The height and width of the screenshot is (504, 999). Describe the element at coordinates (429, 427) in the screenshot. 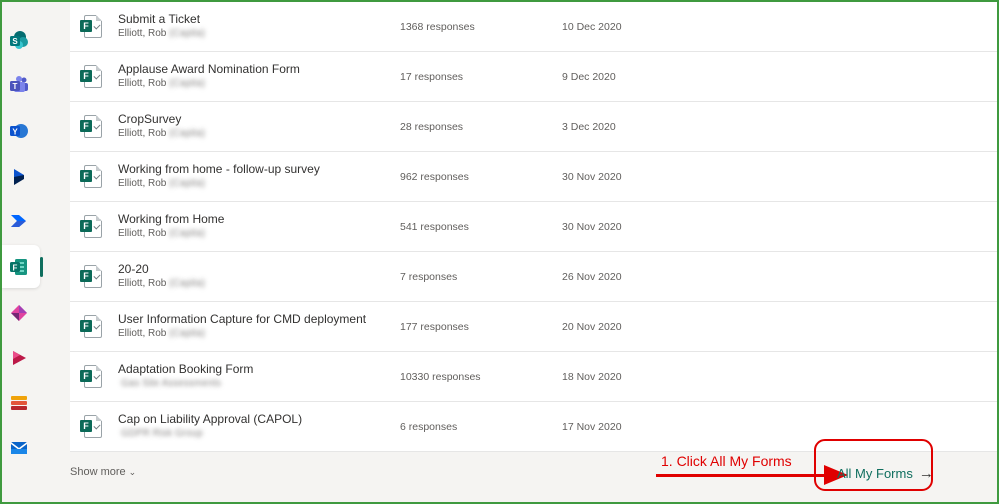

I see `form-response-count: 6 responses` at that location.